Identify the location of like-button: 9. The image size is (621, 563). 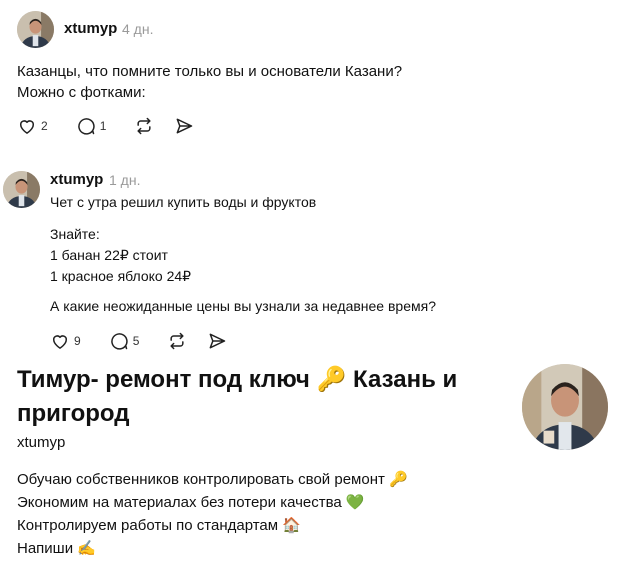
(65, 341).